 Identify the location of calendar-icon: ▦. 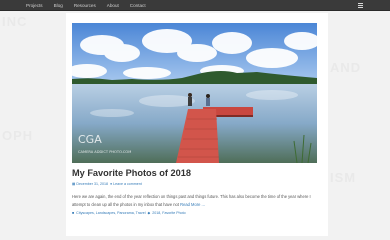
(74, 184).